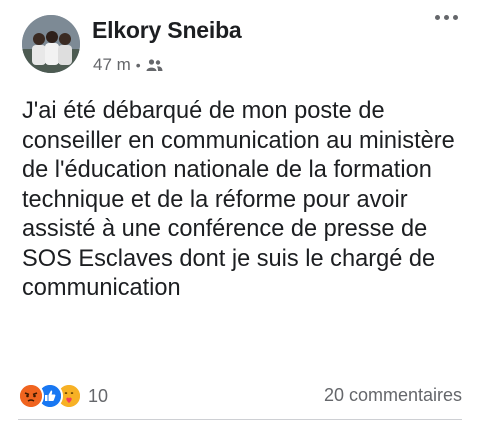 The image size is (480, 430). Describe the element at coordinates (112, 65) in the screenshot. I see `post-time: 47 m` at that location.